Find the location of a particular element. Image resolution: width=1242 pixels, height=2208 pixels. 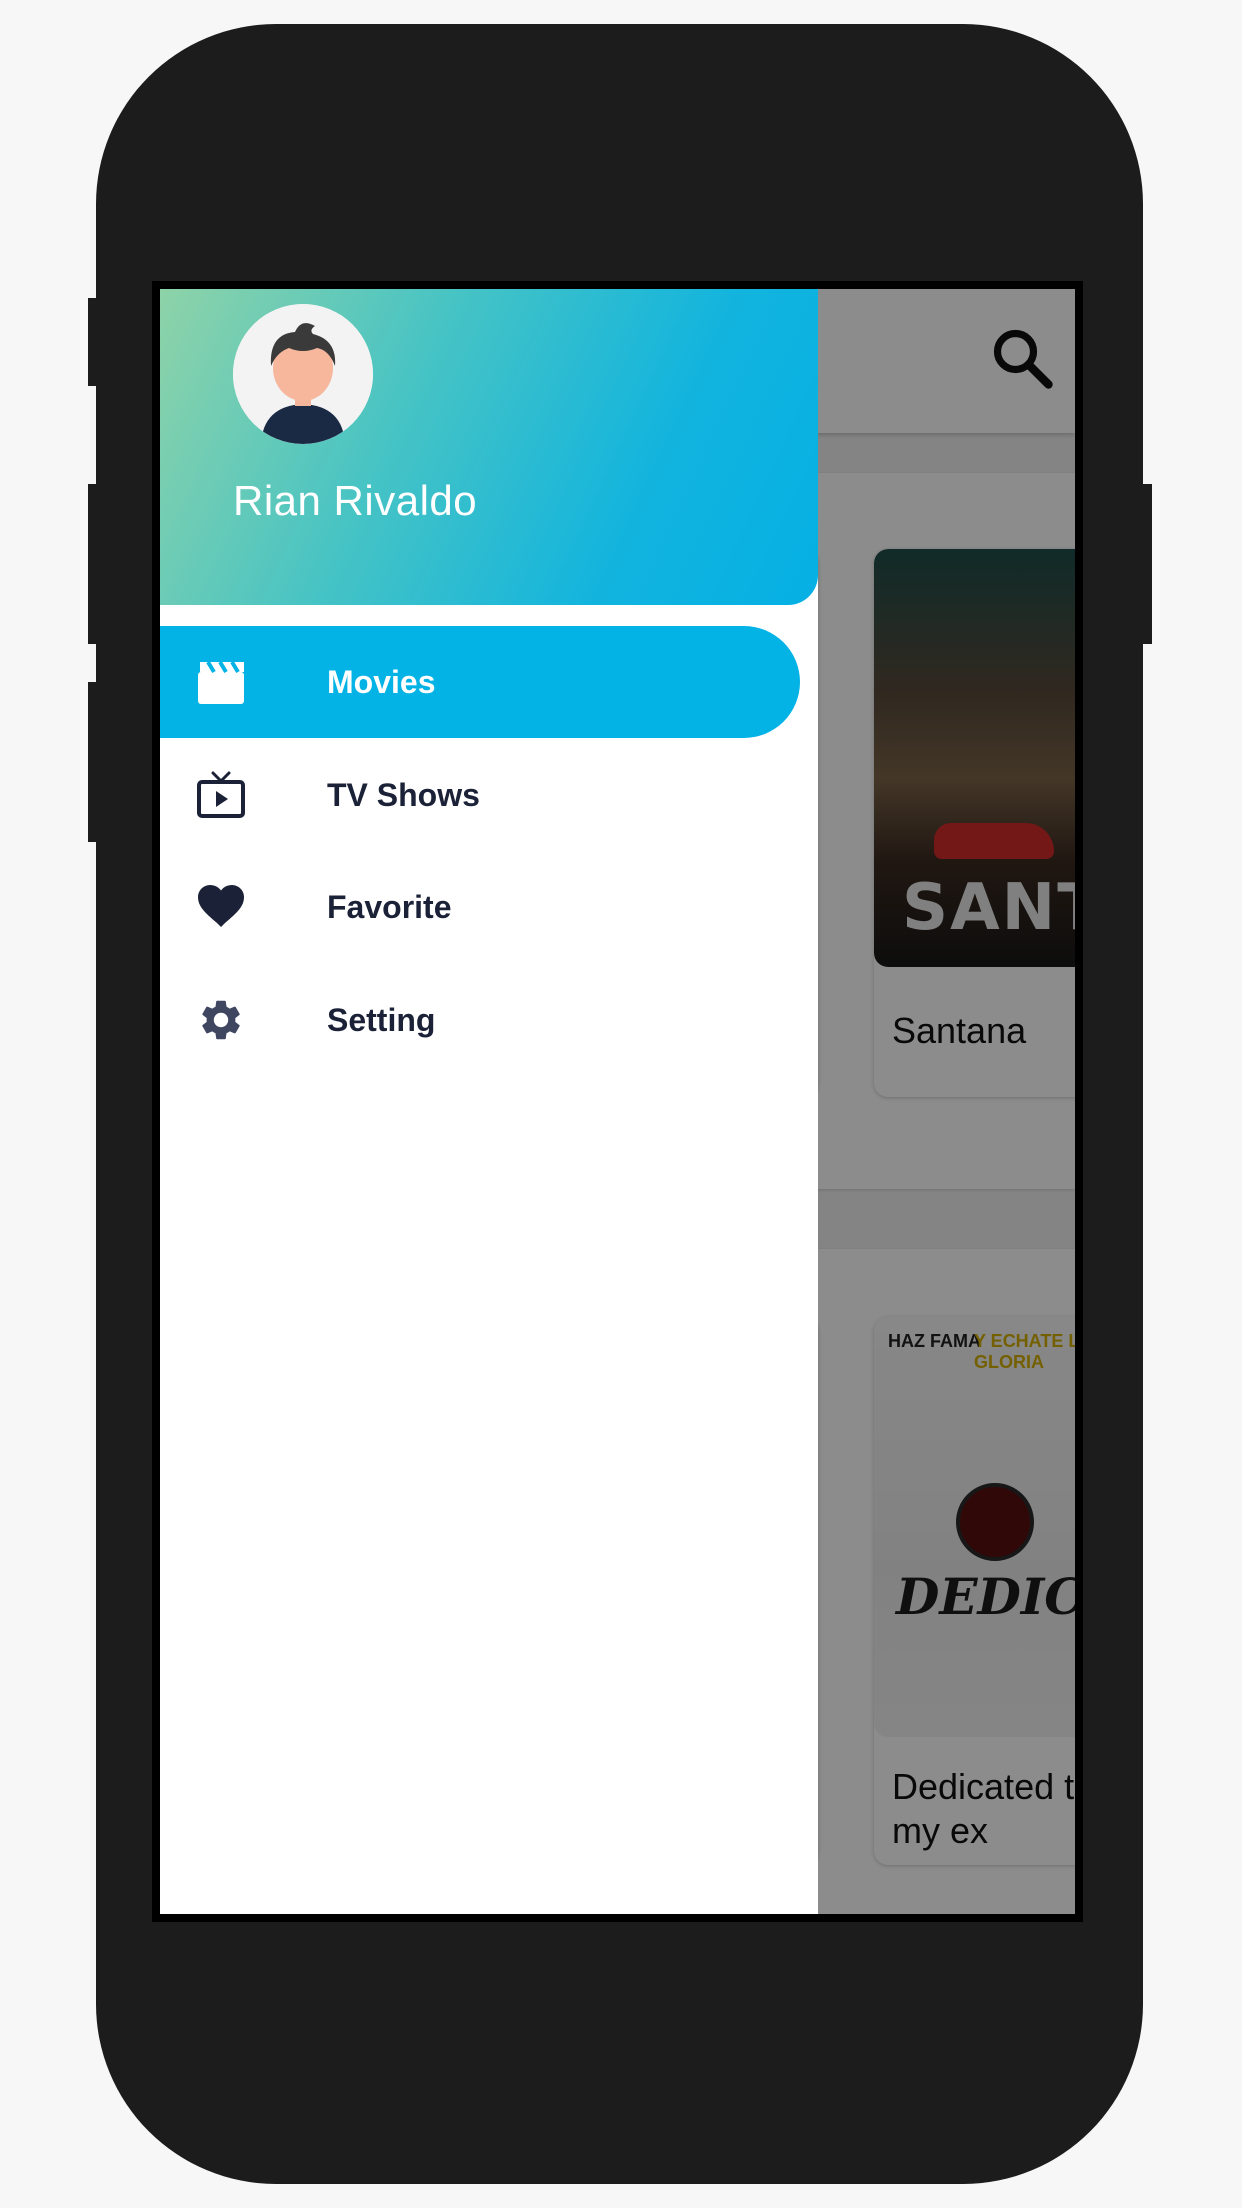

user-avatar-icon is located at coordinates (303, 374).